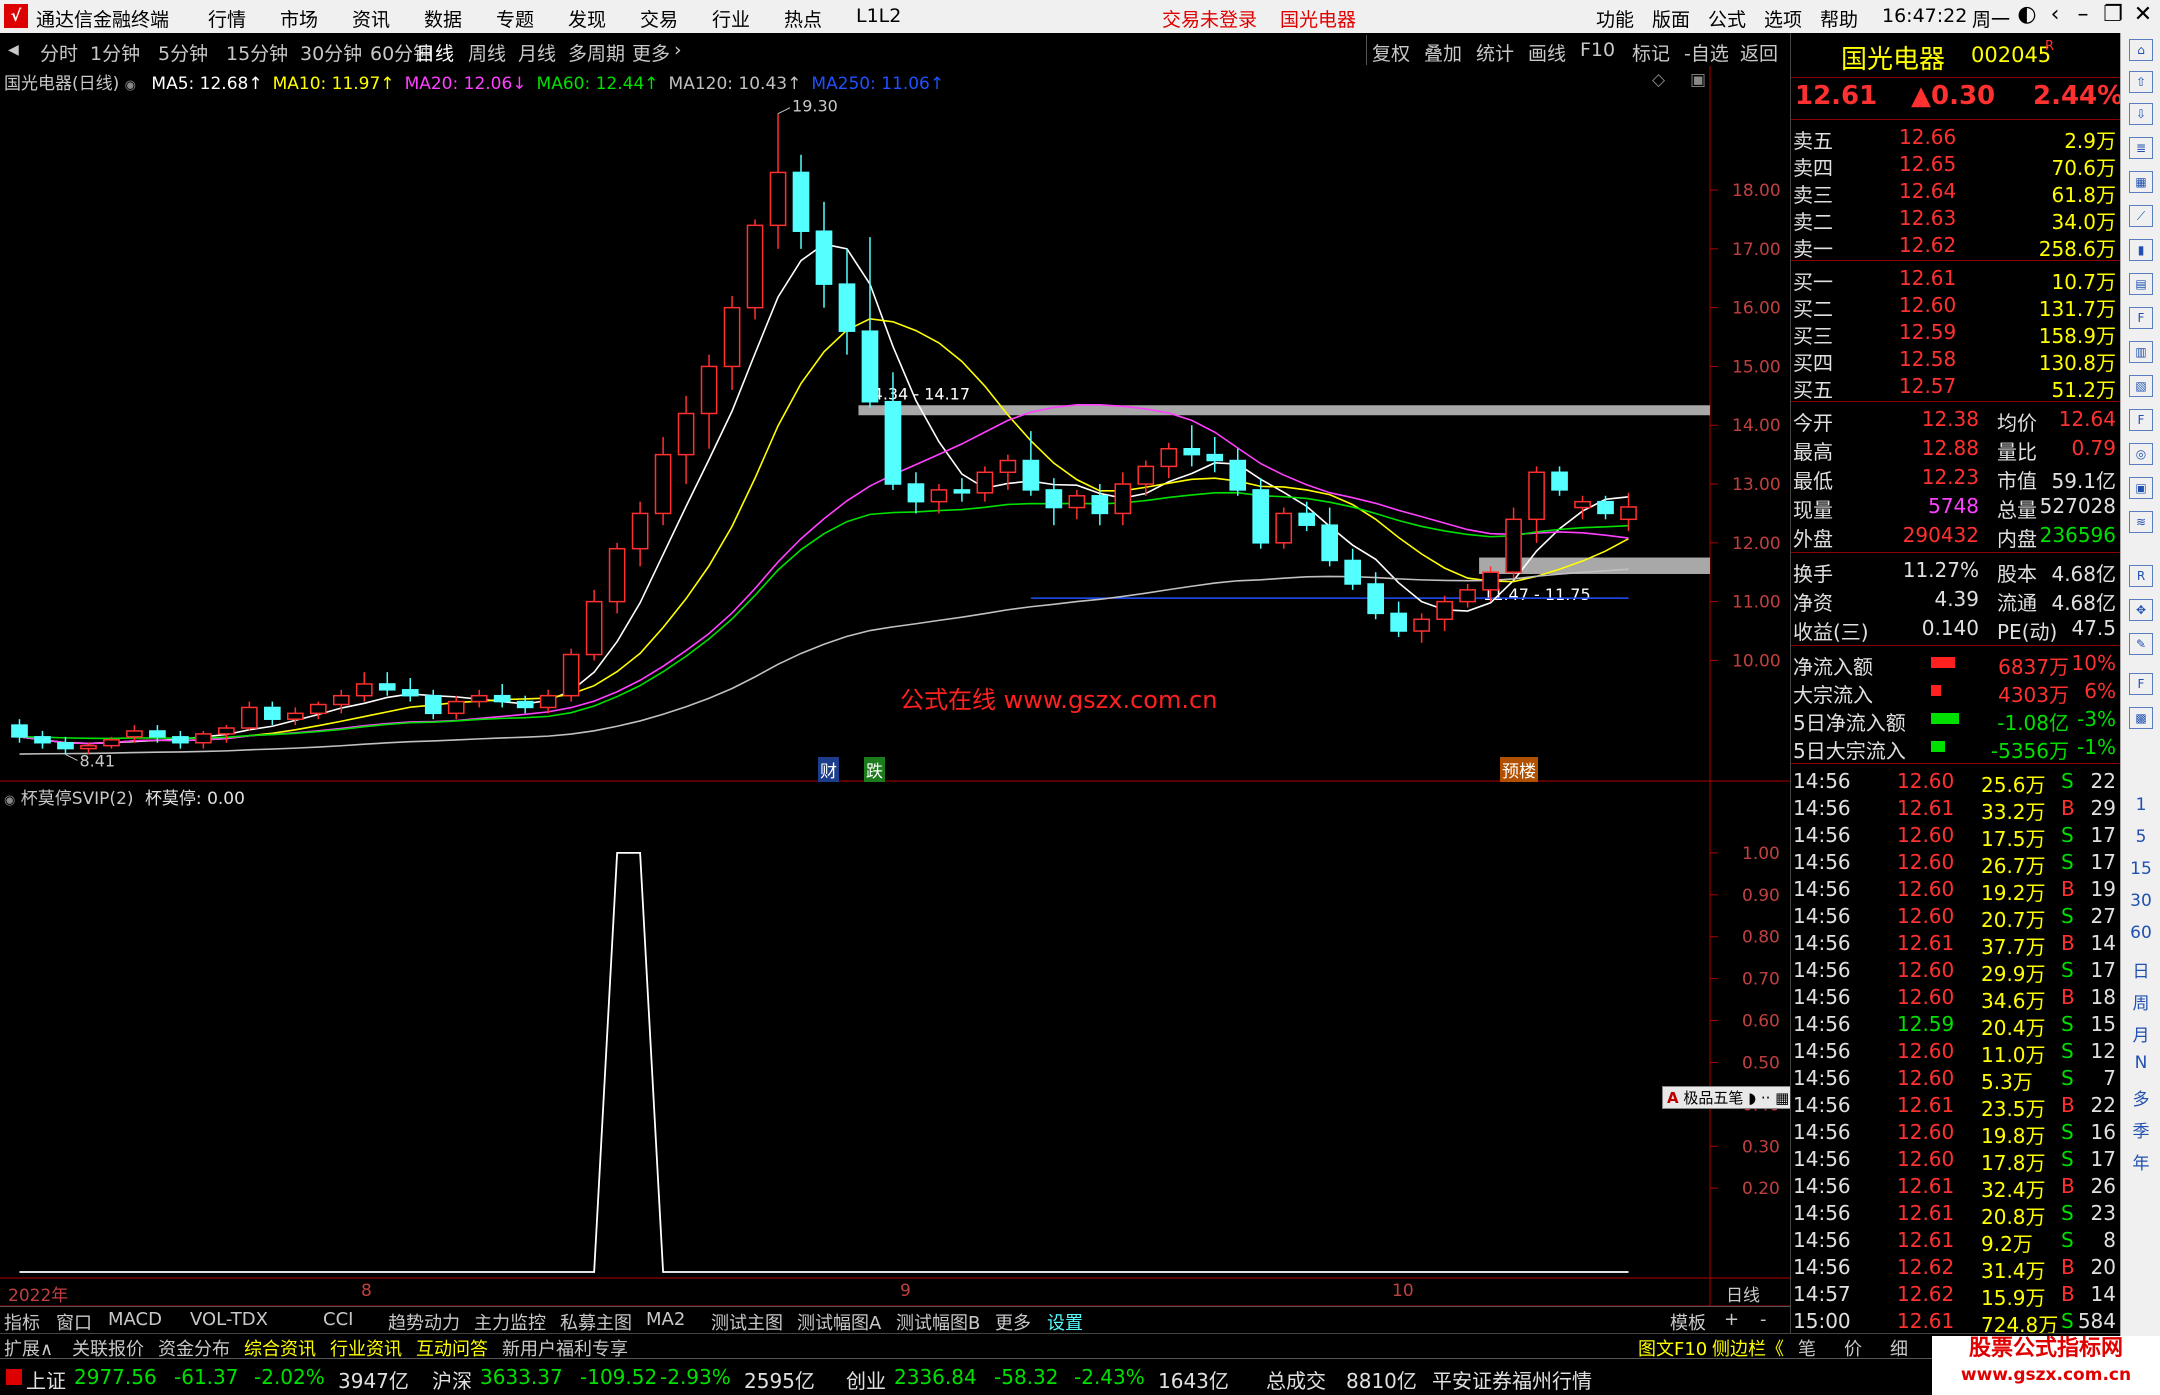  I want to click on maximize-chart-icon: ▣, so click(1698, 80).